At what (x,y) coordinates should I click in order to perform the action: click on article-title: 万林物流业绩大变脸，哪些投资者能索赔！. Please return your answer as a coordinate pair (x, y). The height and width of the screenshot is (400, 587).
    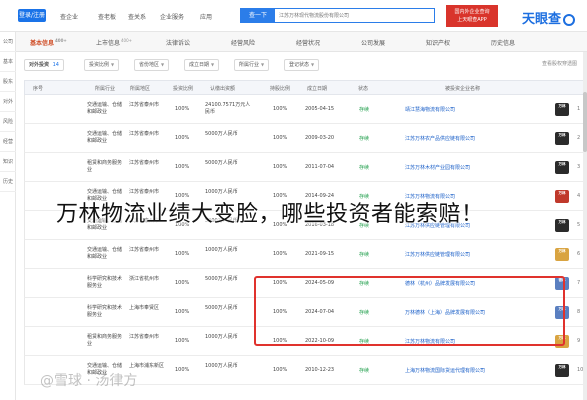
    Looking at the image, I should click on (270, 214).